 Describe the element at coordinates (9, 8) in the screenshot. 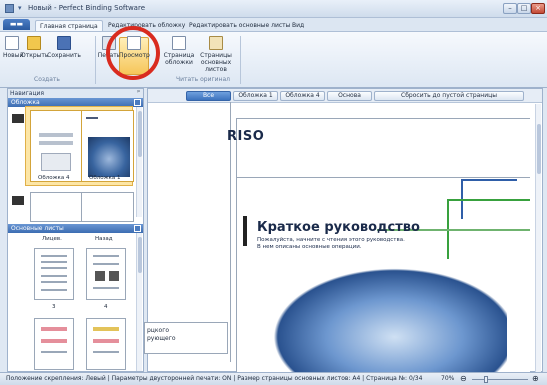

I see `app-icon` at that location.